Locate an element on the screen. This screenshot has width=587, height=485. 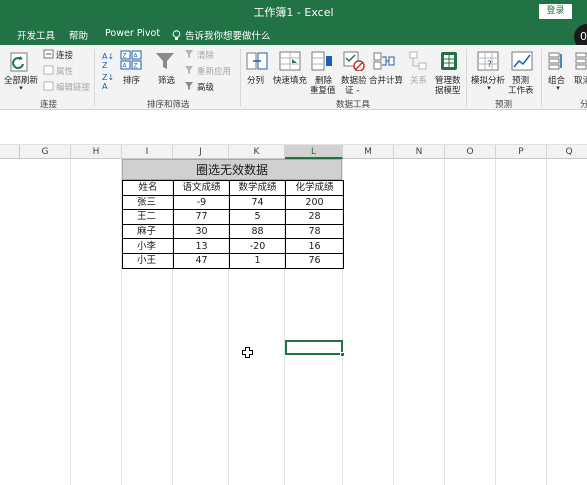
cell-cursor-icon is located at coordinates (247, 352).